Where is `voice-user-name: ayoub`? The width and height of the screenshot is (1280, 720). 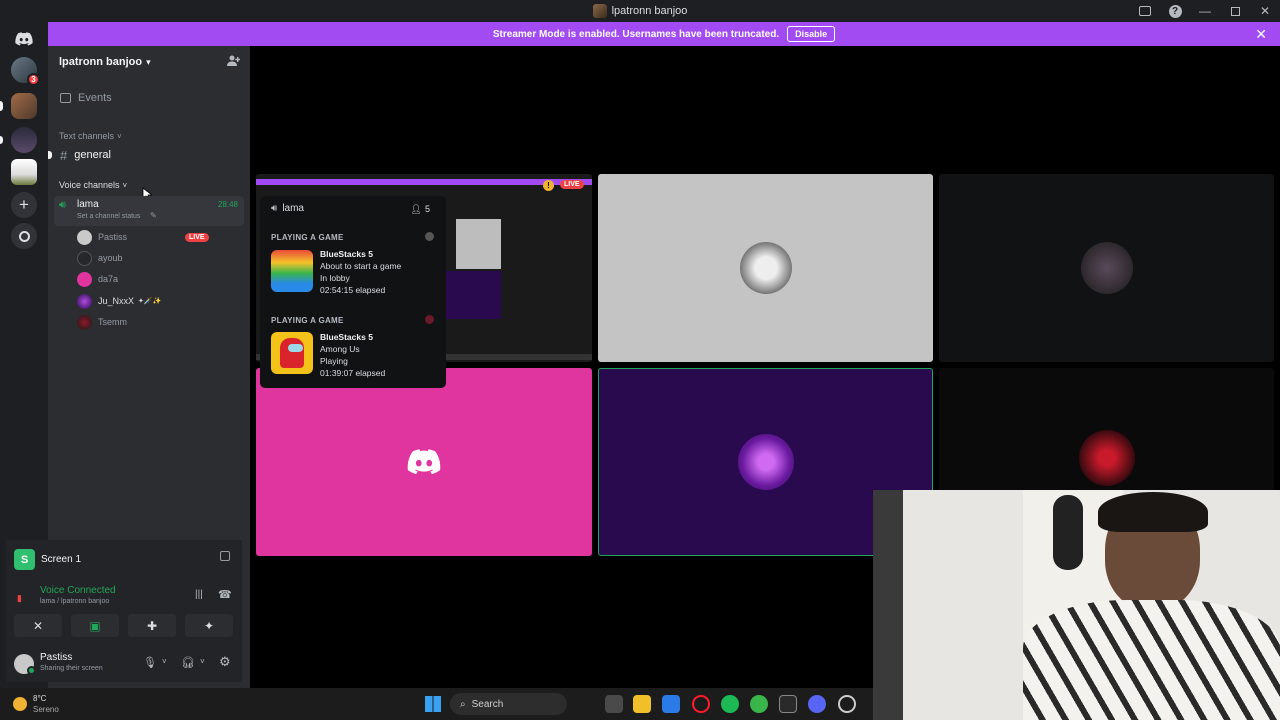 voice-user-name: ayoub is located at coordinates (110, 258).